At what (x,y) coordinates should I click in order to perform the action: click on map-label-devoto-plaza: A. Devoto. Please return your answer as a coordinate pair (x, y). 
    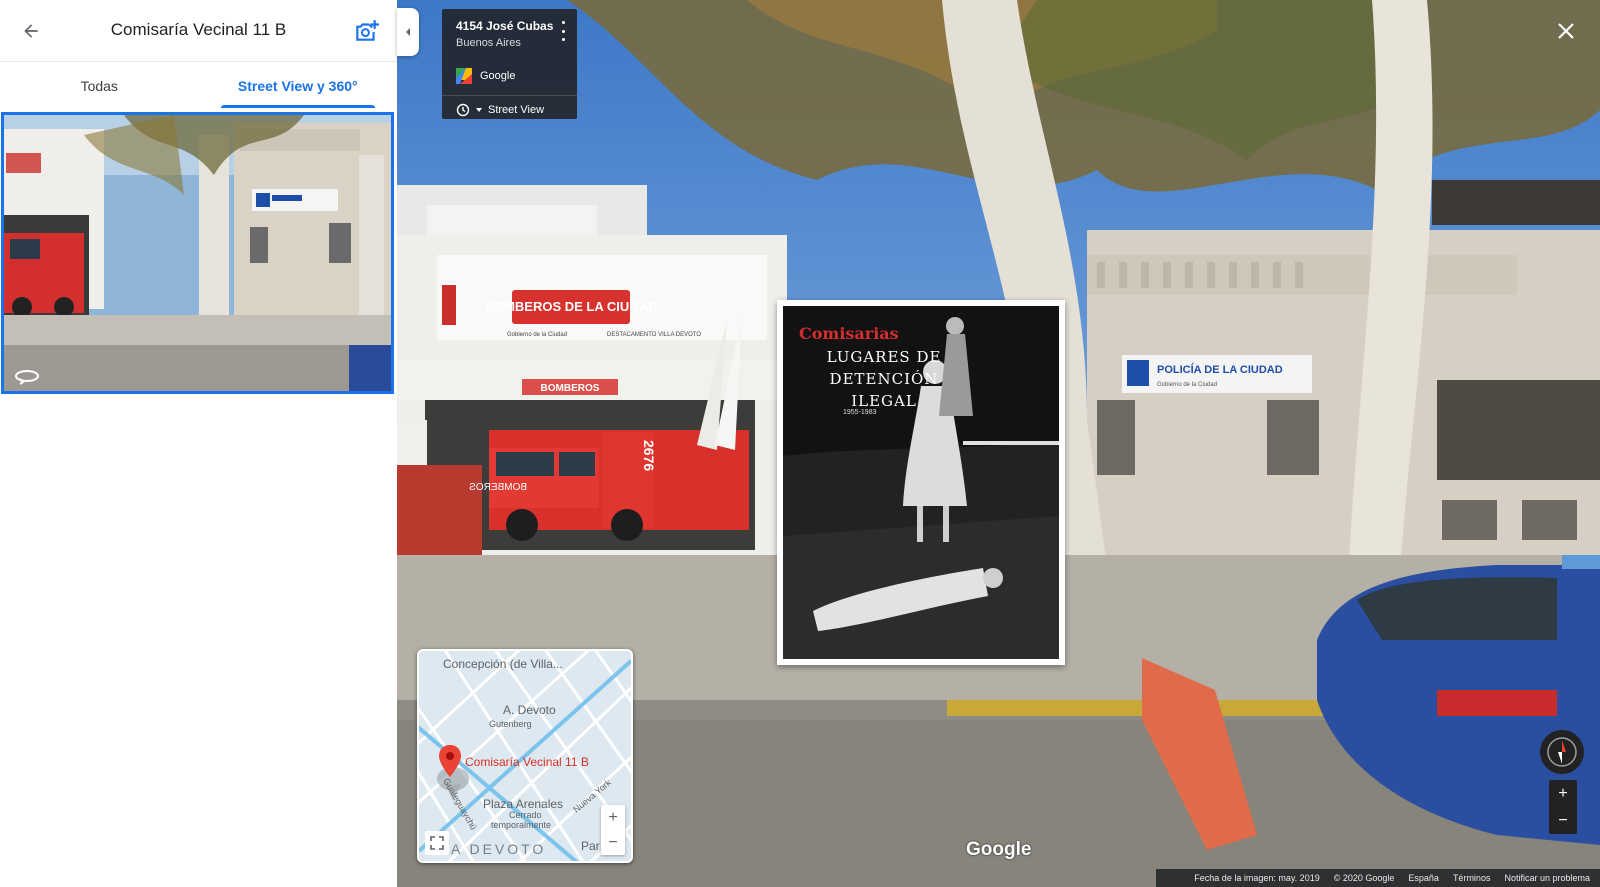
    Looking at the image, I should click on (529, 710).